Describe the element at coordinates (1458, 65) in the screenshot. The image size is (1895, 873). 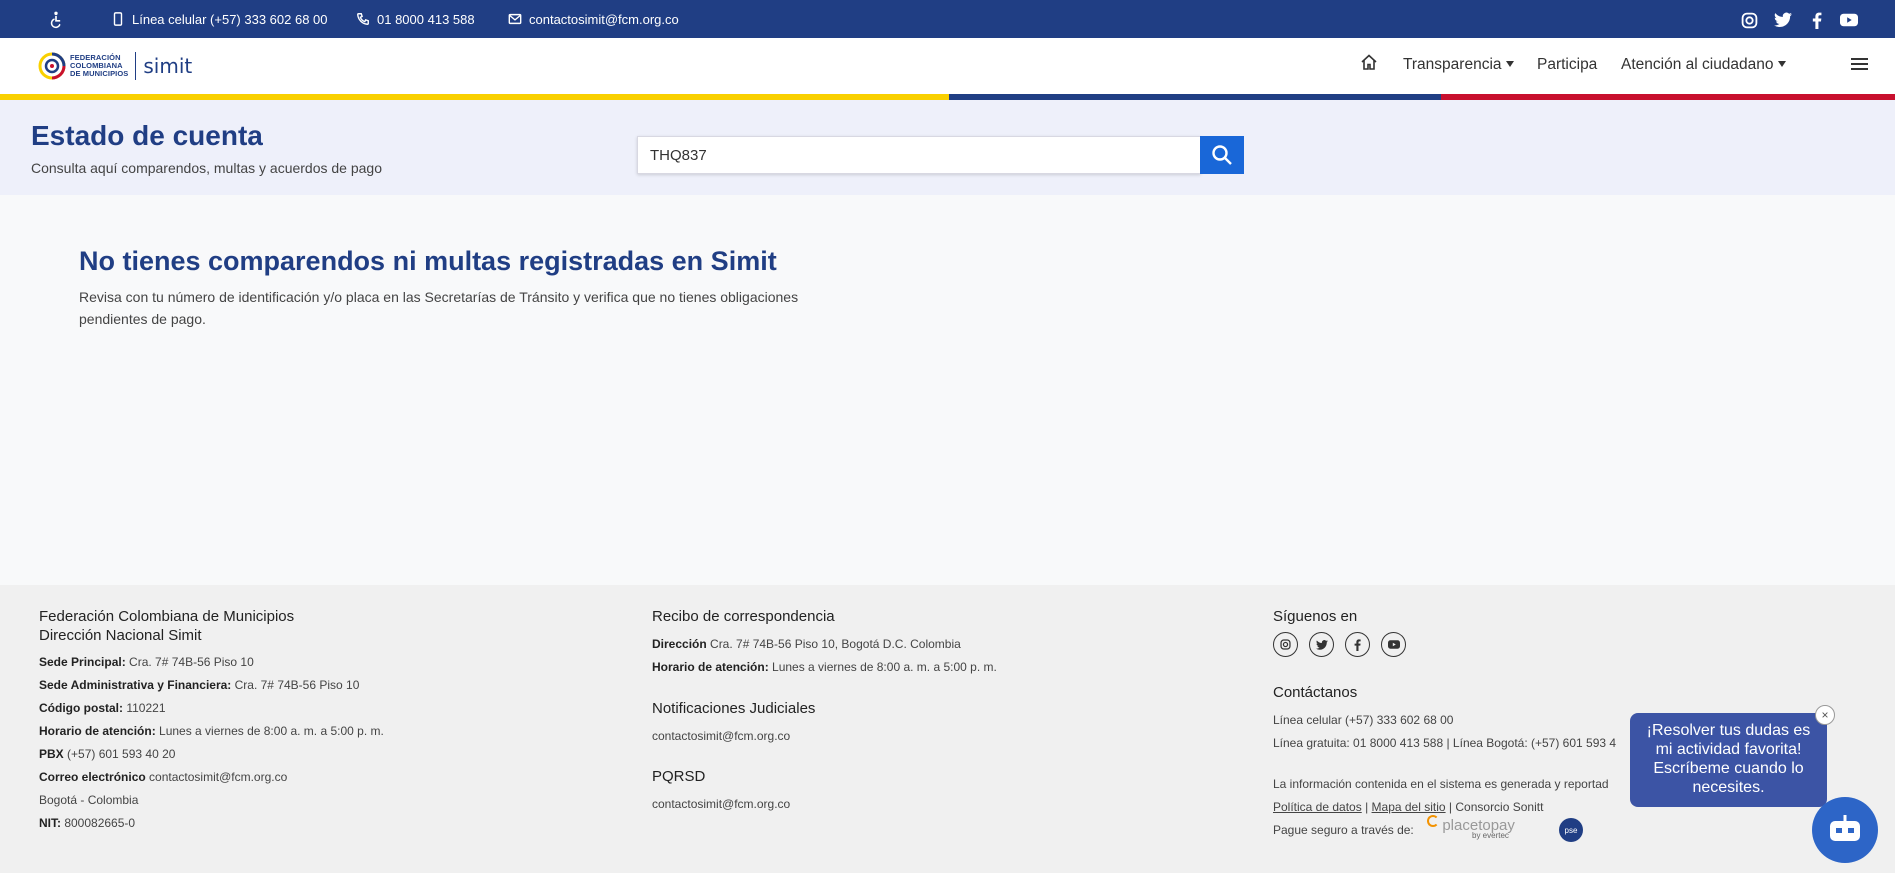
I see `nav-transparencia: Transparencia` at that location.